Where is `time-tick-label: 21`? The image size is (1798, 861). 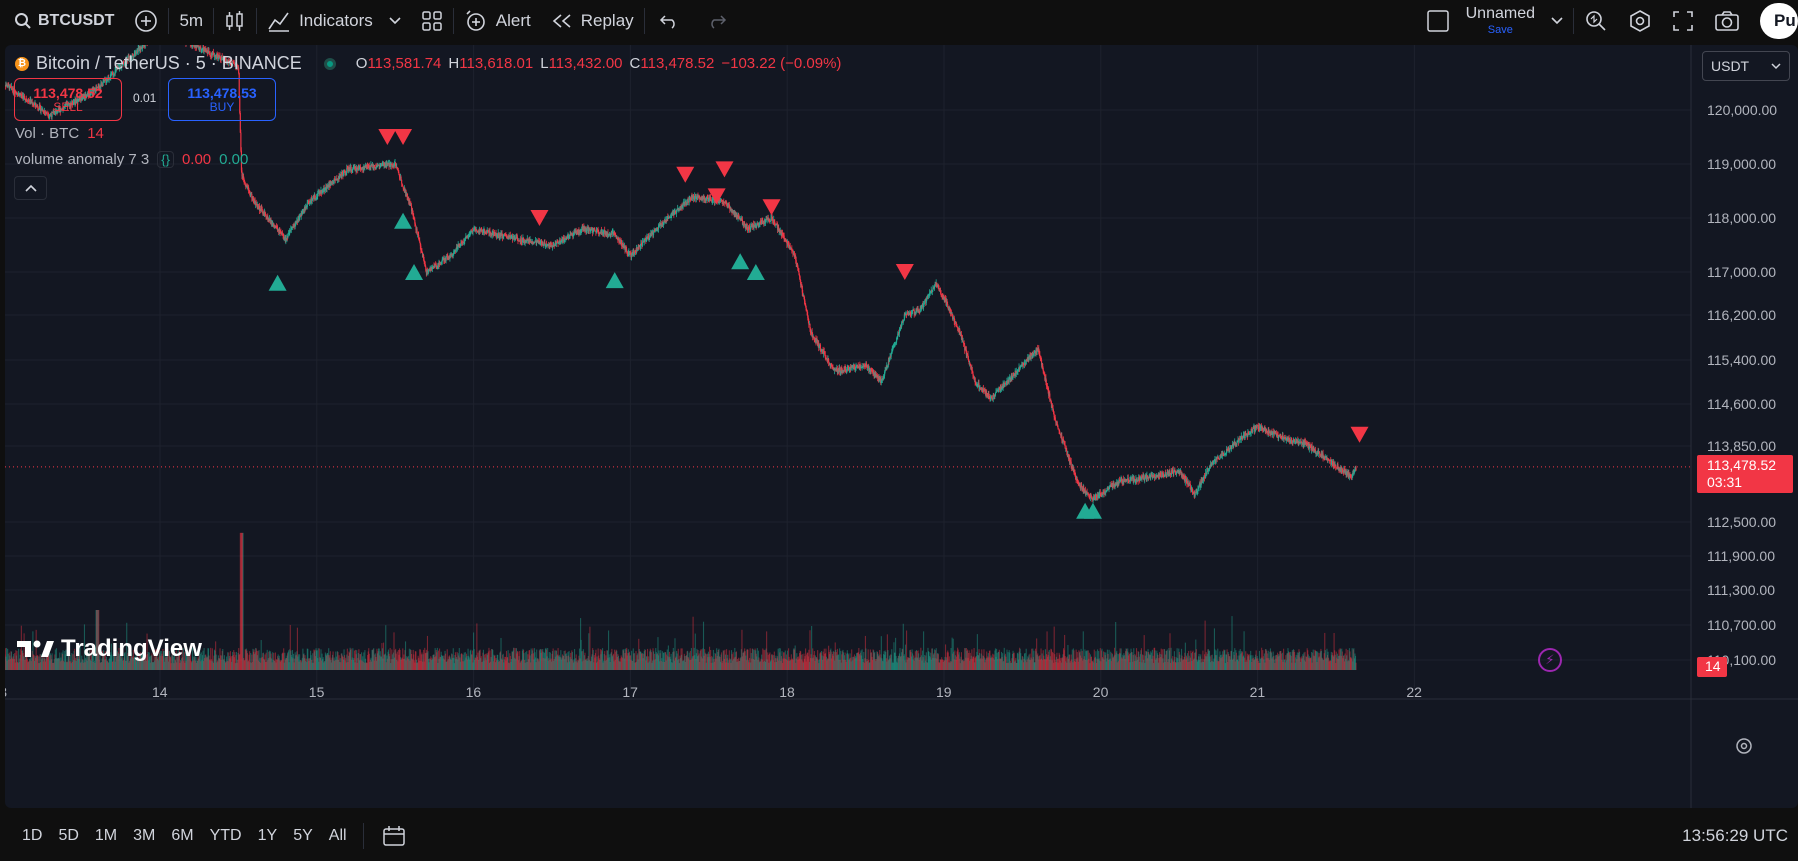 time-tick-label: 21 is located at coordinates (1258, 692).